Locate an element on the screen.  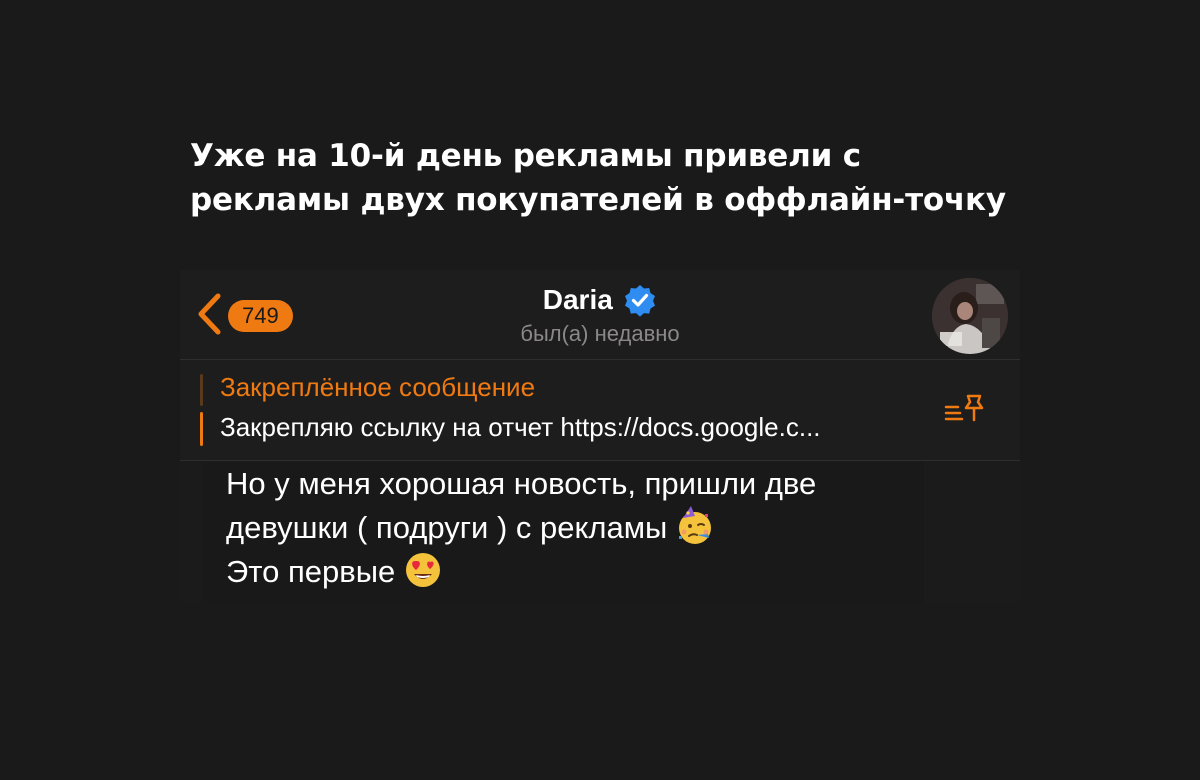
partying-face-icon is located at coordinates (695, 525).